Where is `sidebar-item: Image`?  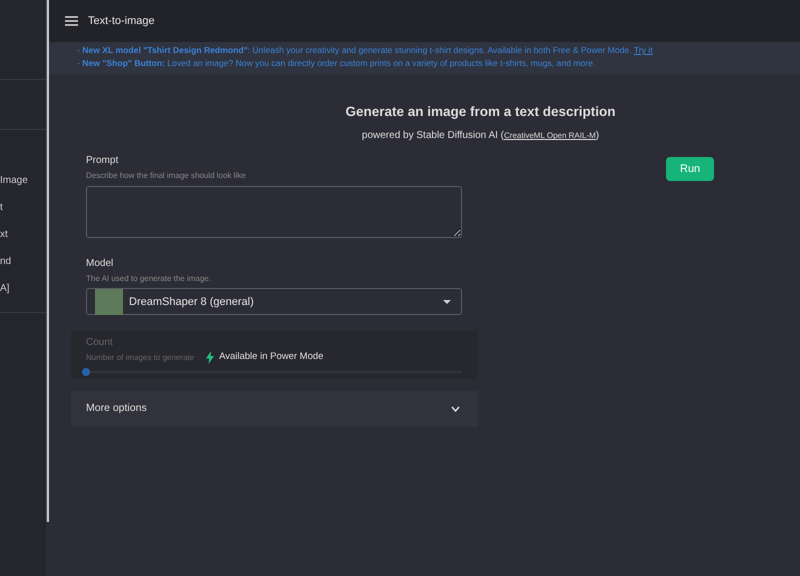
sidebar-item: Image is located at coordinates (23, 180).